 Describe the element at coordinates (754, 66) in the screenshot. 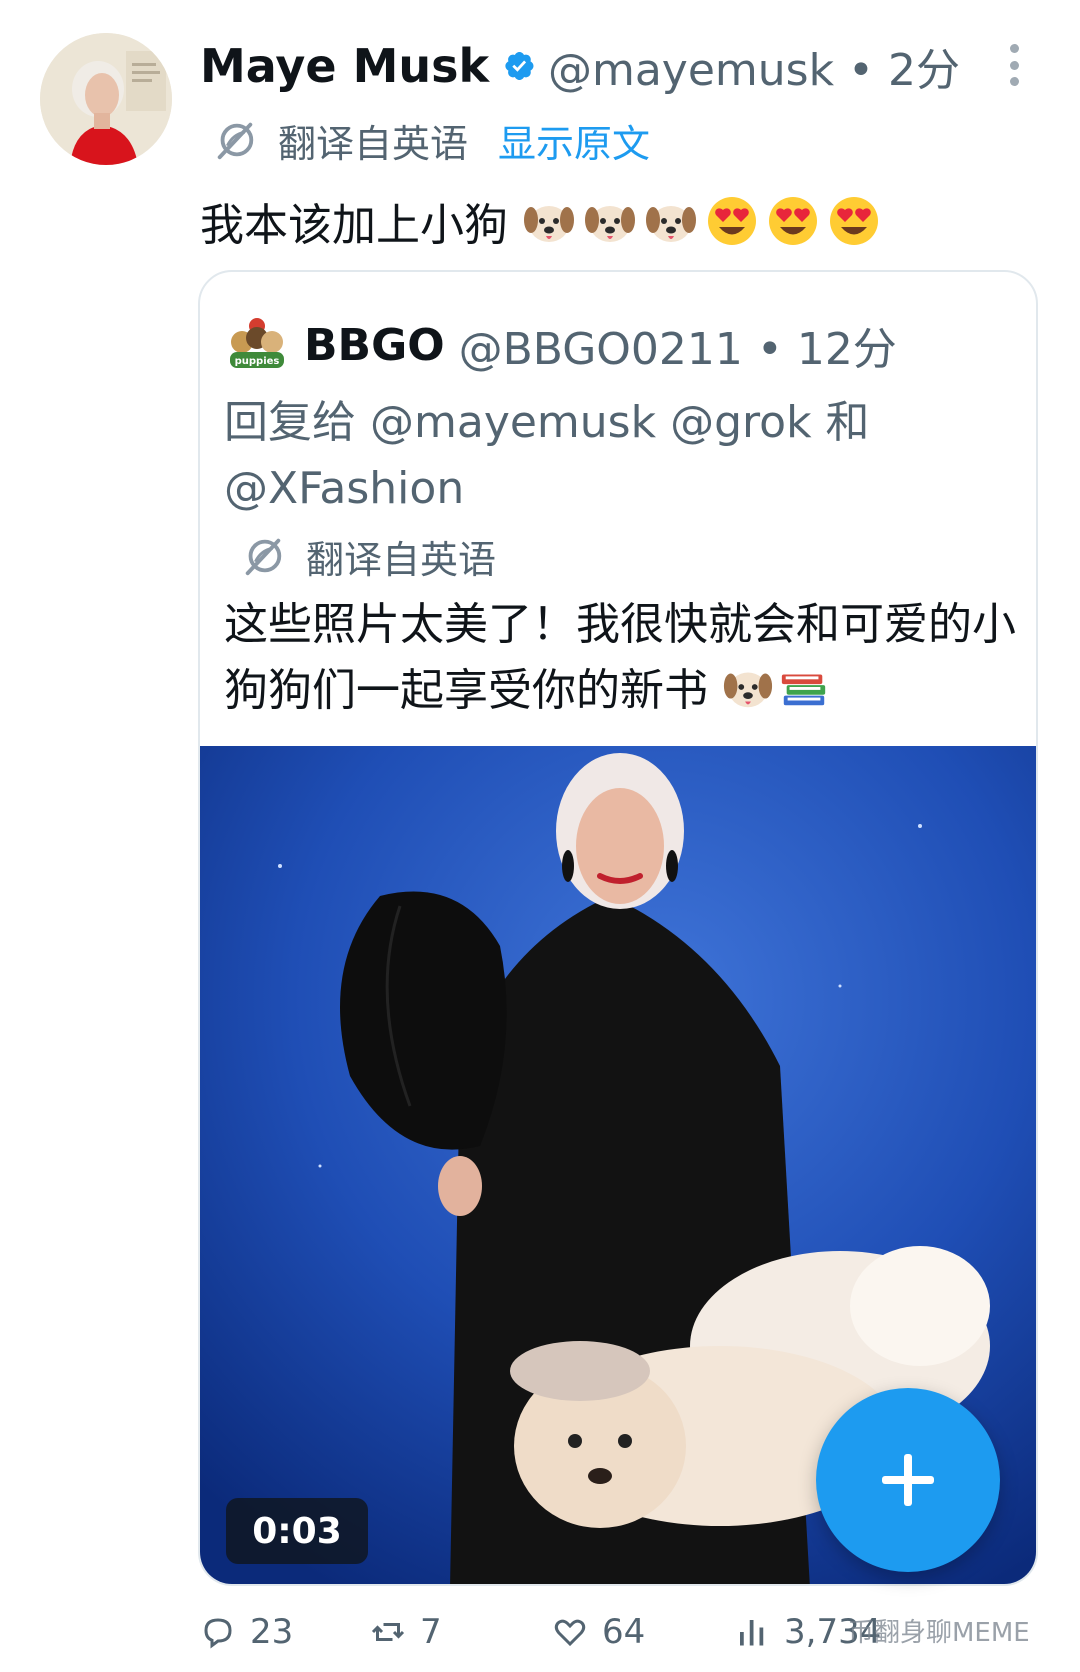

I see `author-handle-time: @mayemusk • 2分` at that location.